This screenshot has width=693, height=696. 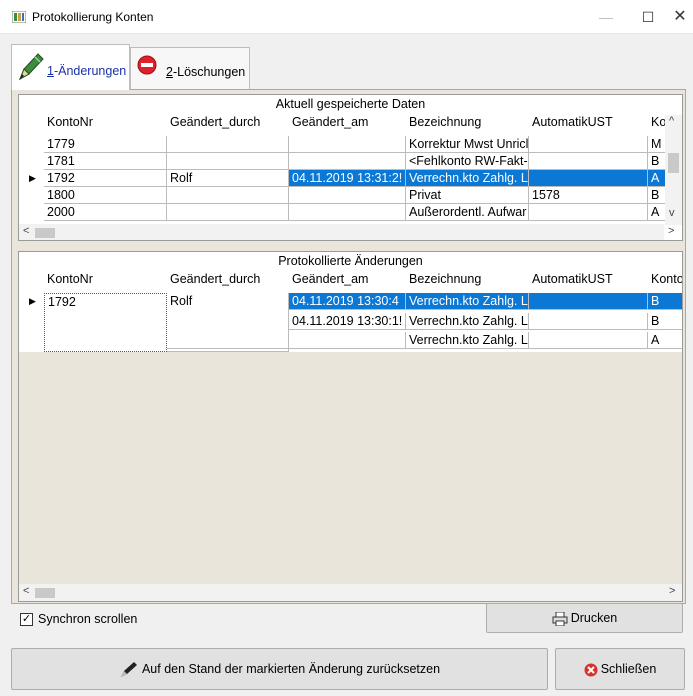 What do you see at coordinates (19, 17) in the screenshot?
I see `app-icon` at bounding box center [19, 17].